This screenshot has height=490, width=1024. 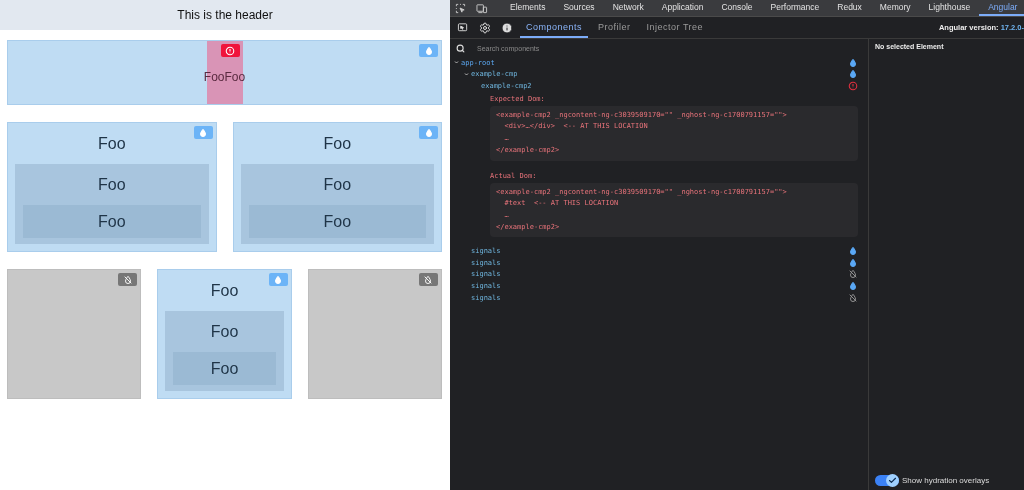 What do you see at coordinates (225, 15) in the screenshot?
I see `page-header: This is the header` at bounding box center [225, 15].